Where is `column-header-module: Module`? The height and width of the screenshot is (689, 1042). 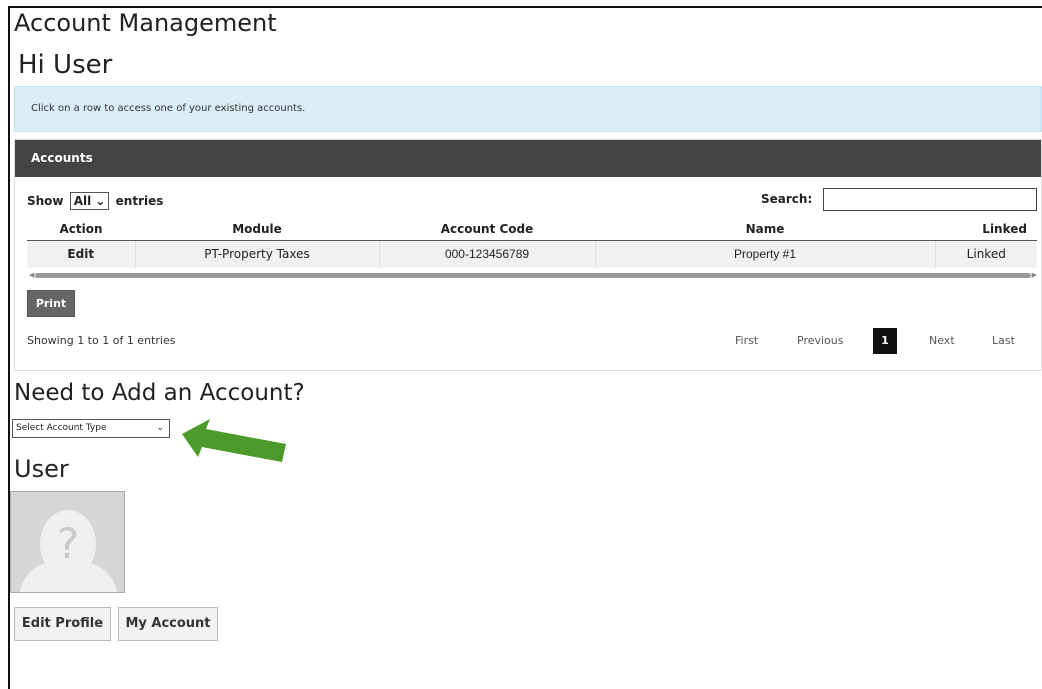 column-header-module: Module is located at coordinates (257, 230).